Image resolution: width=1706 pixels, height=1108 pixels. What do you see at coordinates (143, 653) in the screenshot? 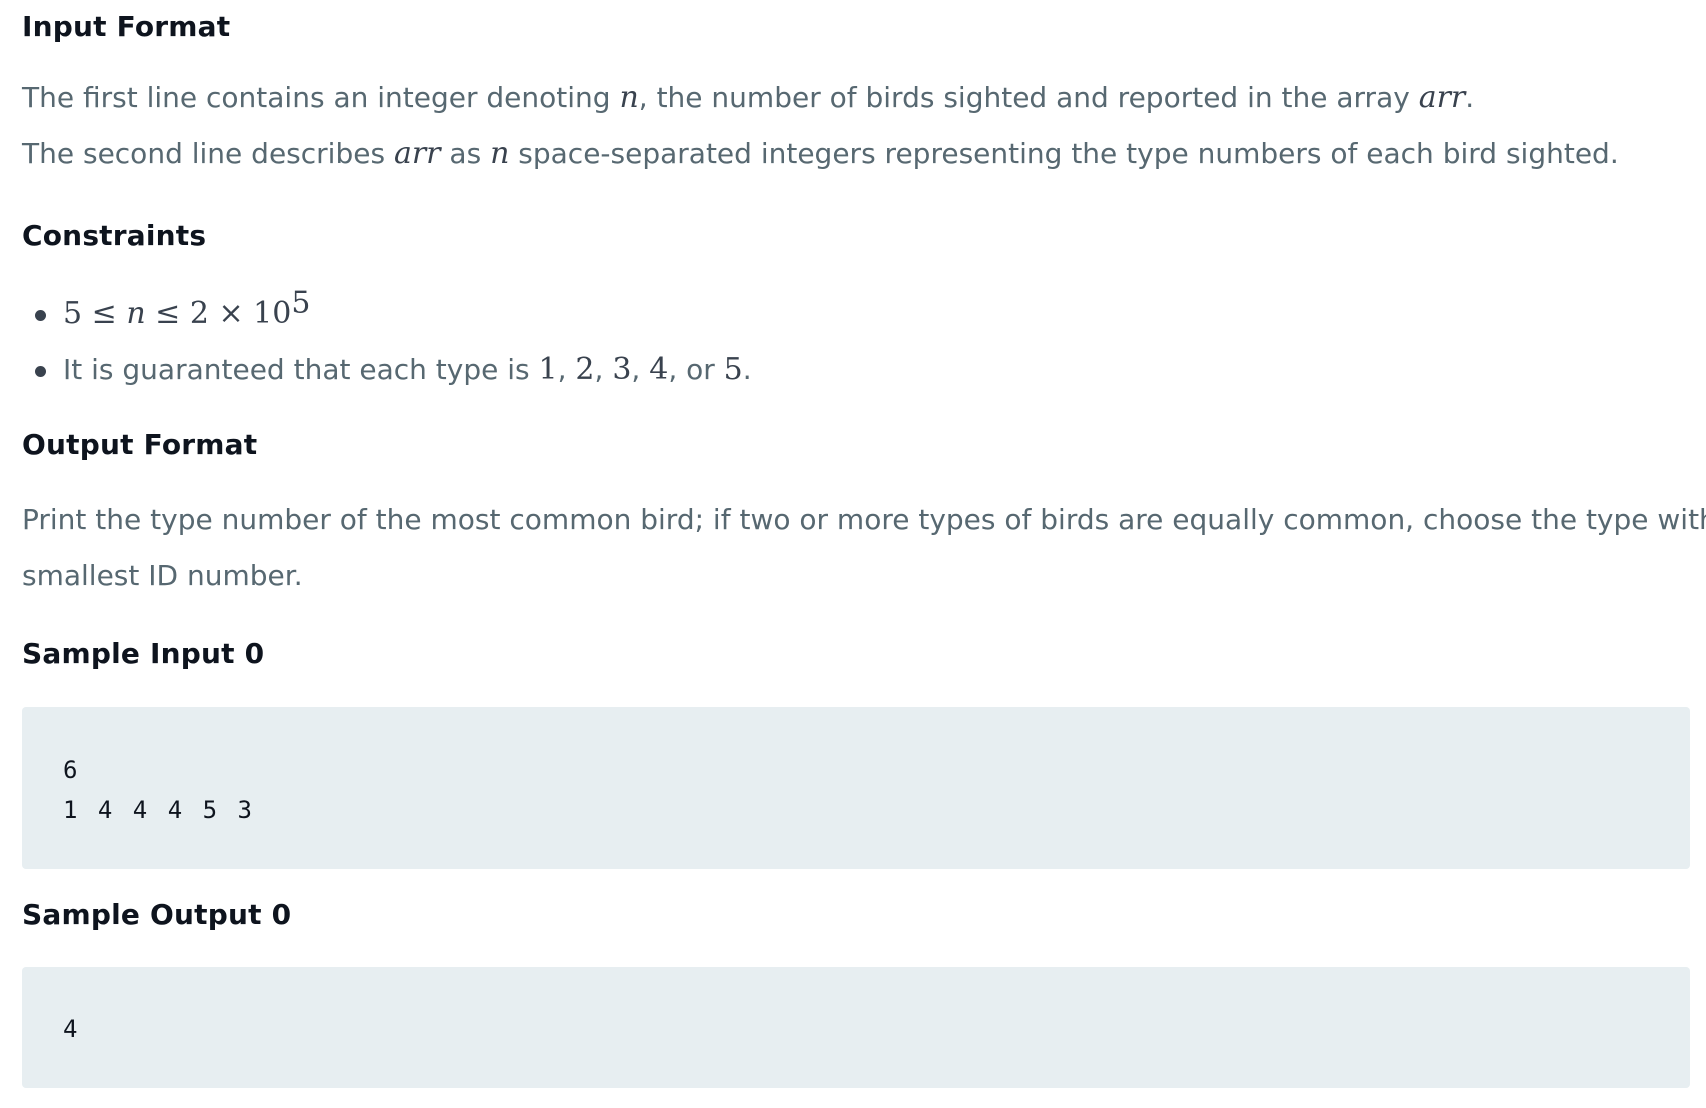
I see `sample-input-heading: Sample Input 0` at bounding box center [143, 653].